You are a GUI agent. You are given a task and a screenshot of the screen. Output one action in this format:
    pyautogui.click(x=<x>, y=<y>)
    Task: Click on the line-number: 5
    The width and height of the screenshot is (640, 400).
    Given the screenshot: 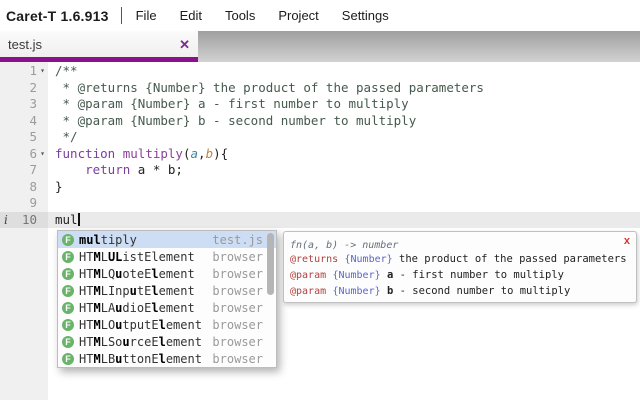 What is the action you would take?
    pyautogui.click(x=33, y=136)
    